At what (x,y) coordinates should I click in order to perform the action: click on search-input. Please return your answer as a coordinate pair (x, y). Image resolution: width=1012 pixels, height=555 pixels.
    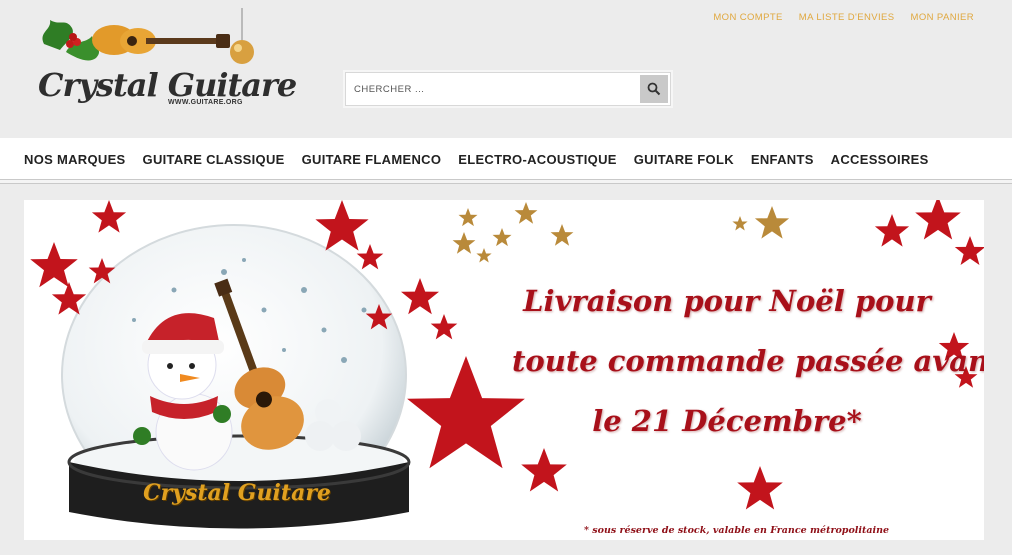
    Looking at the image, I should click on (493, 89).